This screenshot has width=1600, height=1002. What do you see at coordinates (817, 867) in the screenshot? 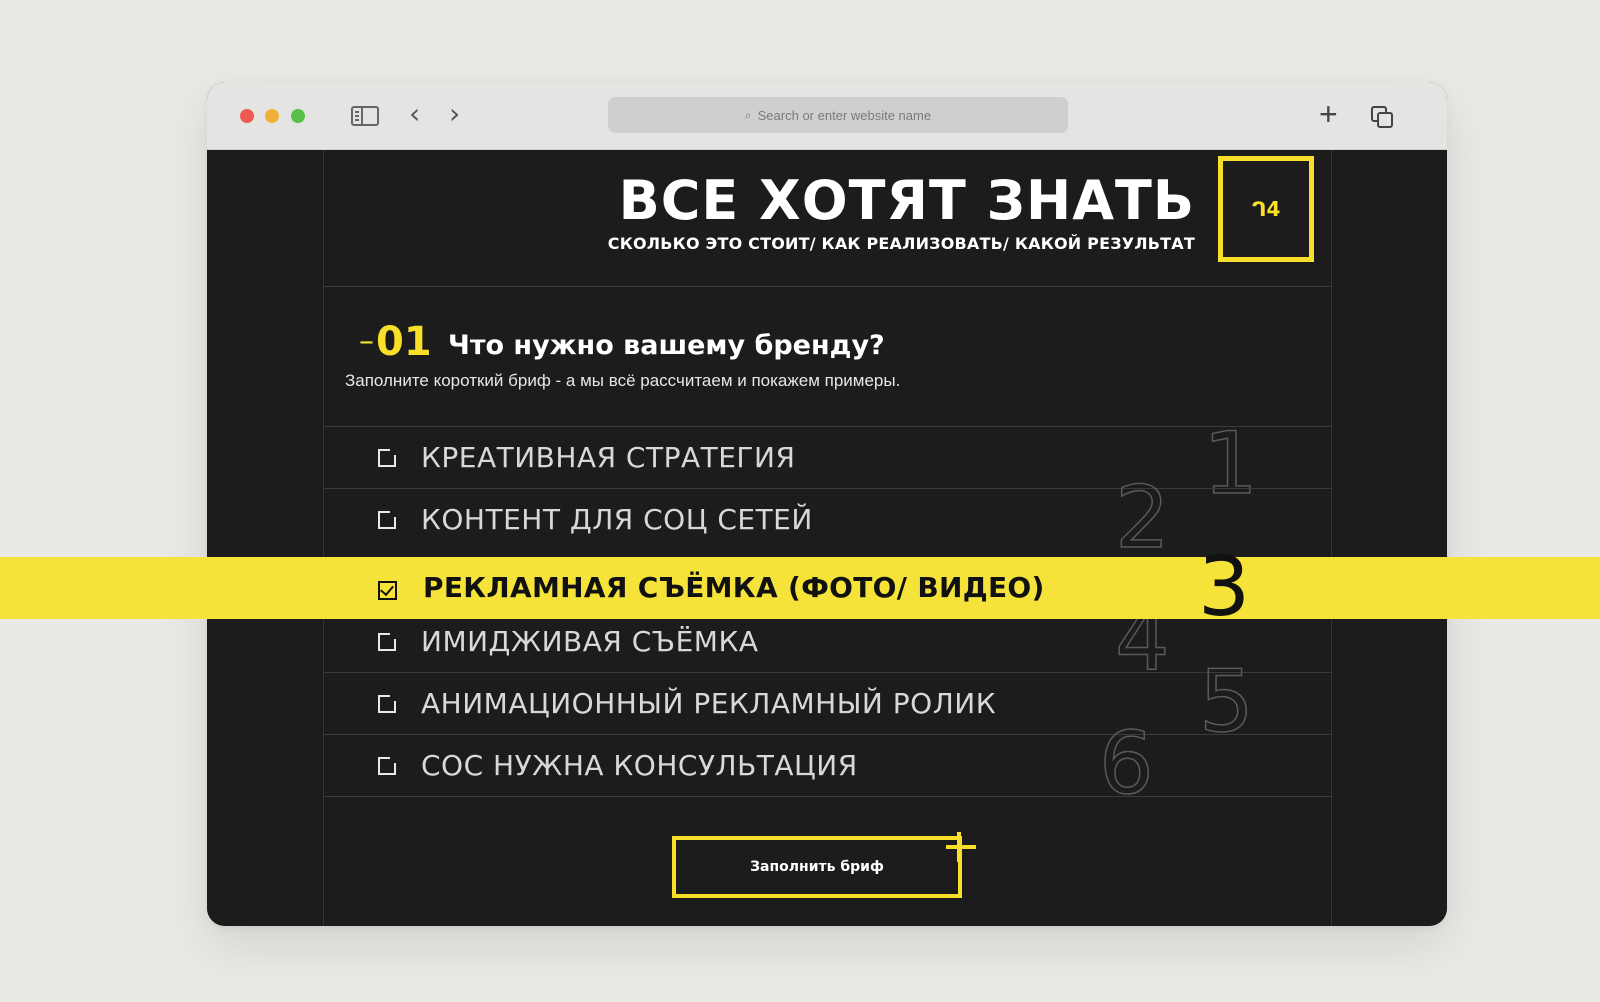
I see `fill-brief-label: Заполнить бриф` at bounding box center [817, 867].